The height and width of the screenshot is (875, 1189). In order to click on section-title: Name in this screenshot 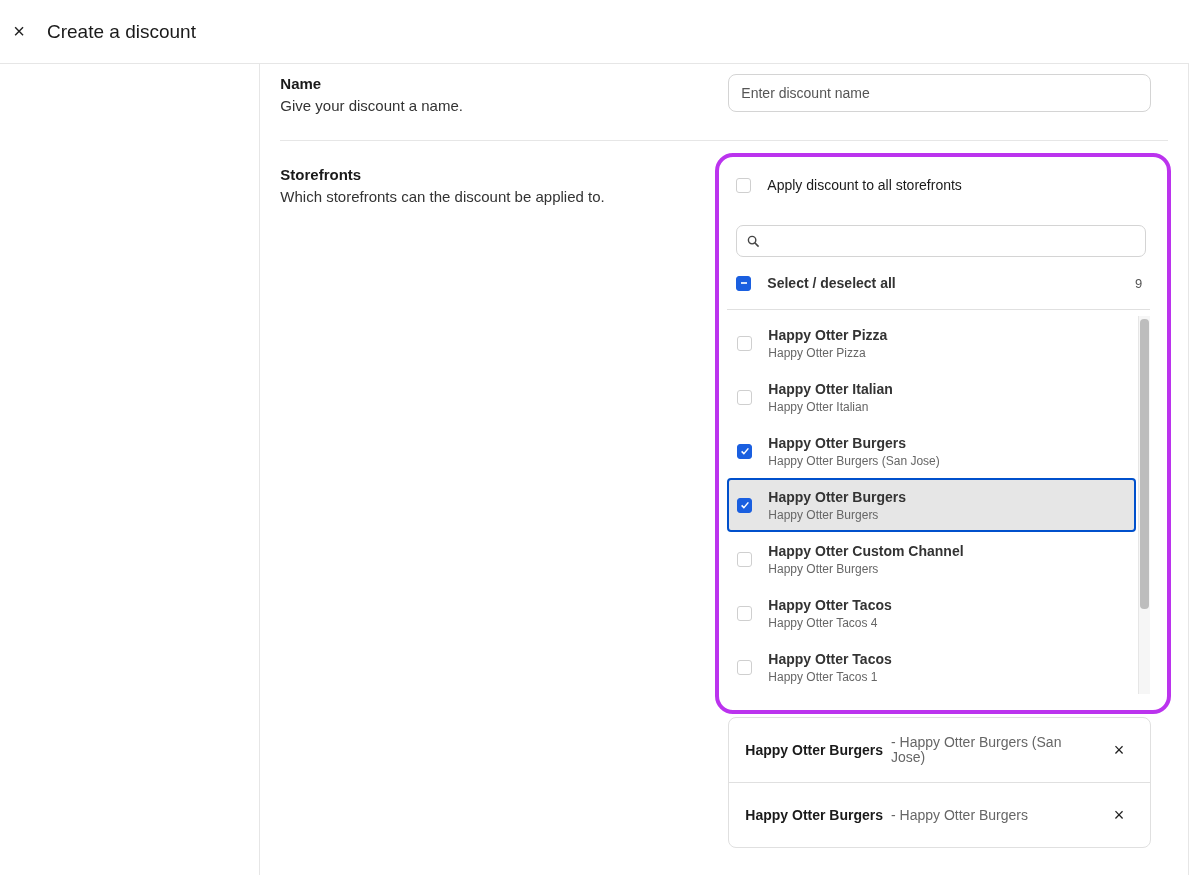, I will do `click(301, 84)`.